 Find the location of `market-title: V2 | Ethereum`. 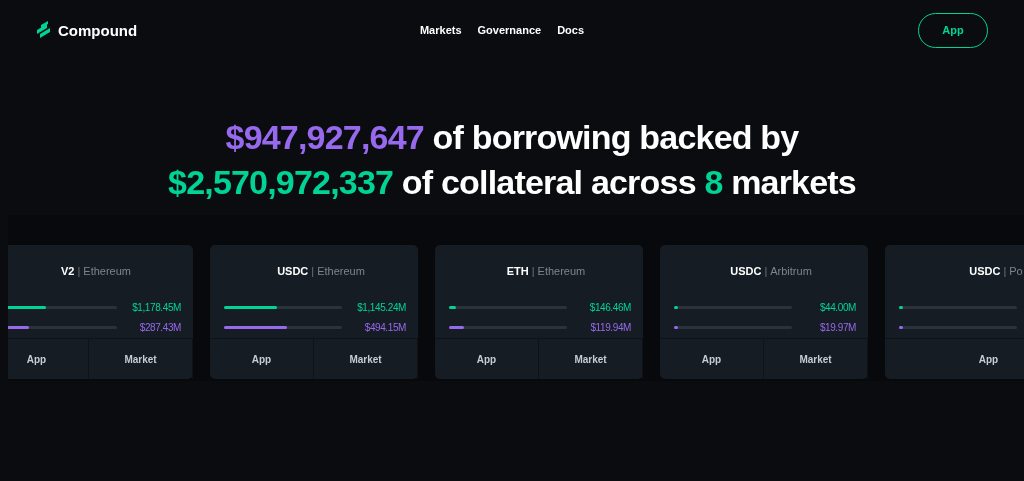

market-title: V2 | Ethereum is located at coordinates (96, 271).